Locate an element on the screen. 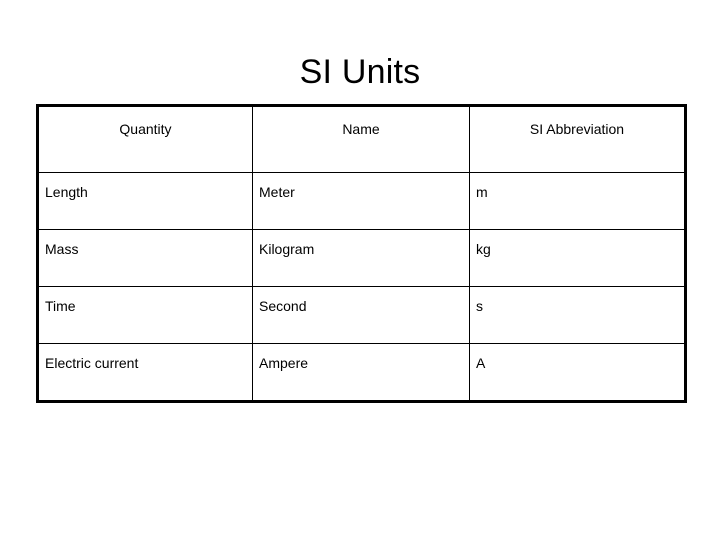 The height and width of the screenshot is (540, 720). page-title: SI Units is located at coordinates (360, 72).